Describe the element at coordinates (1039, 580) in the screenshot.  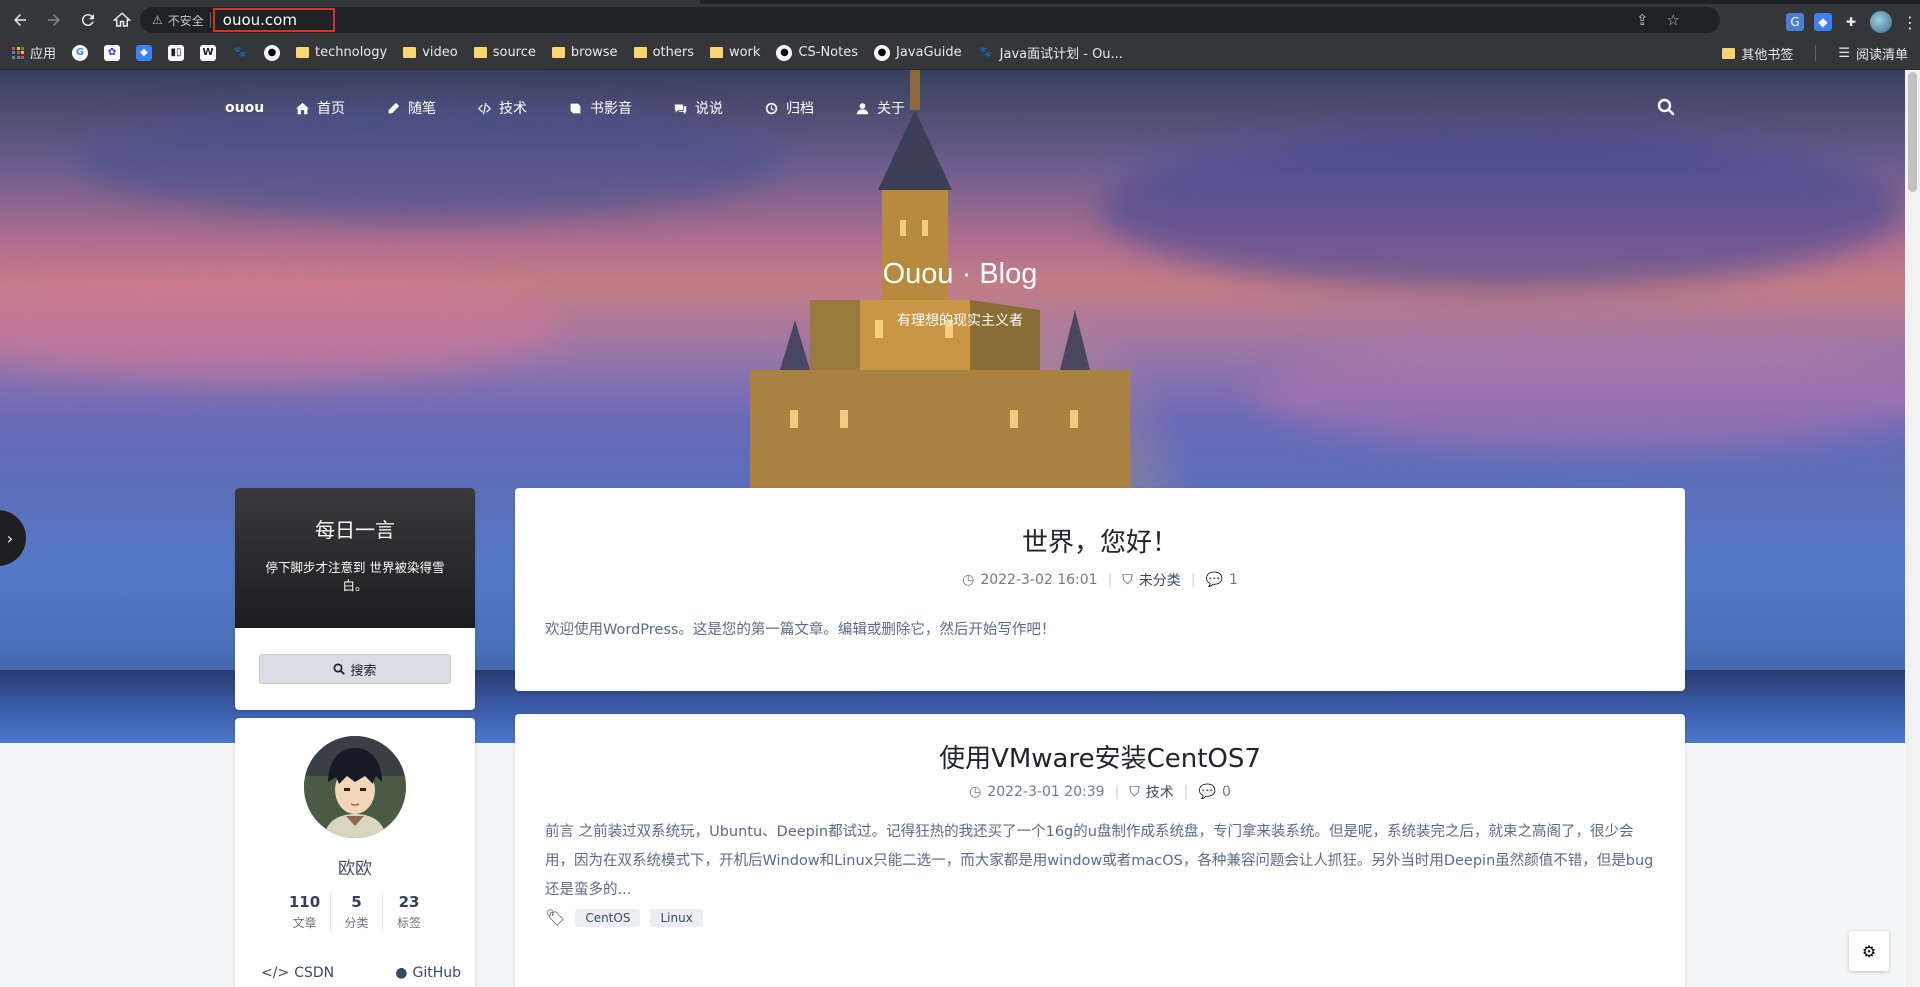
I see `post-date-text: 2022-3-02 16:01` at that location.